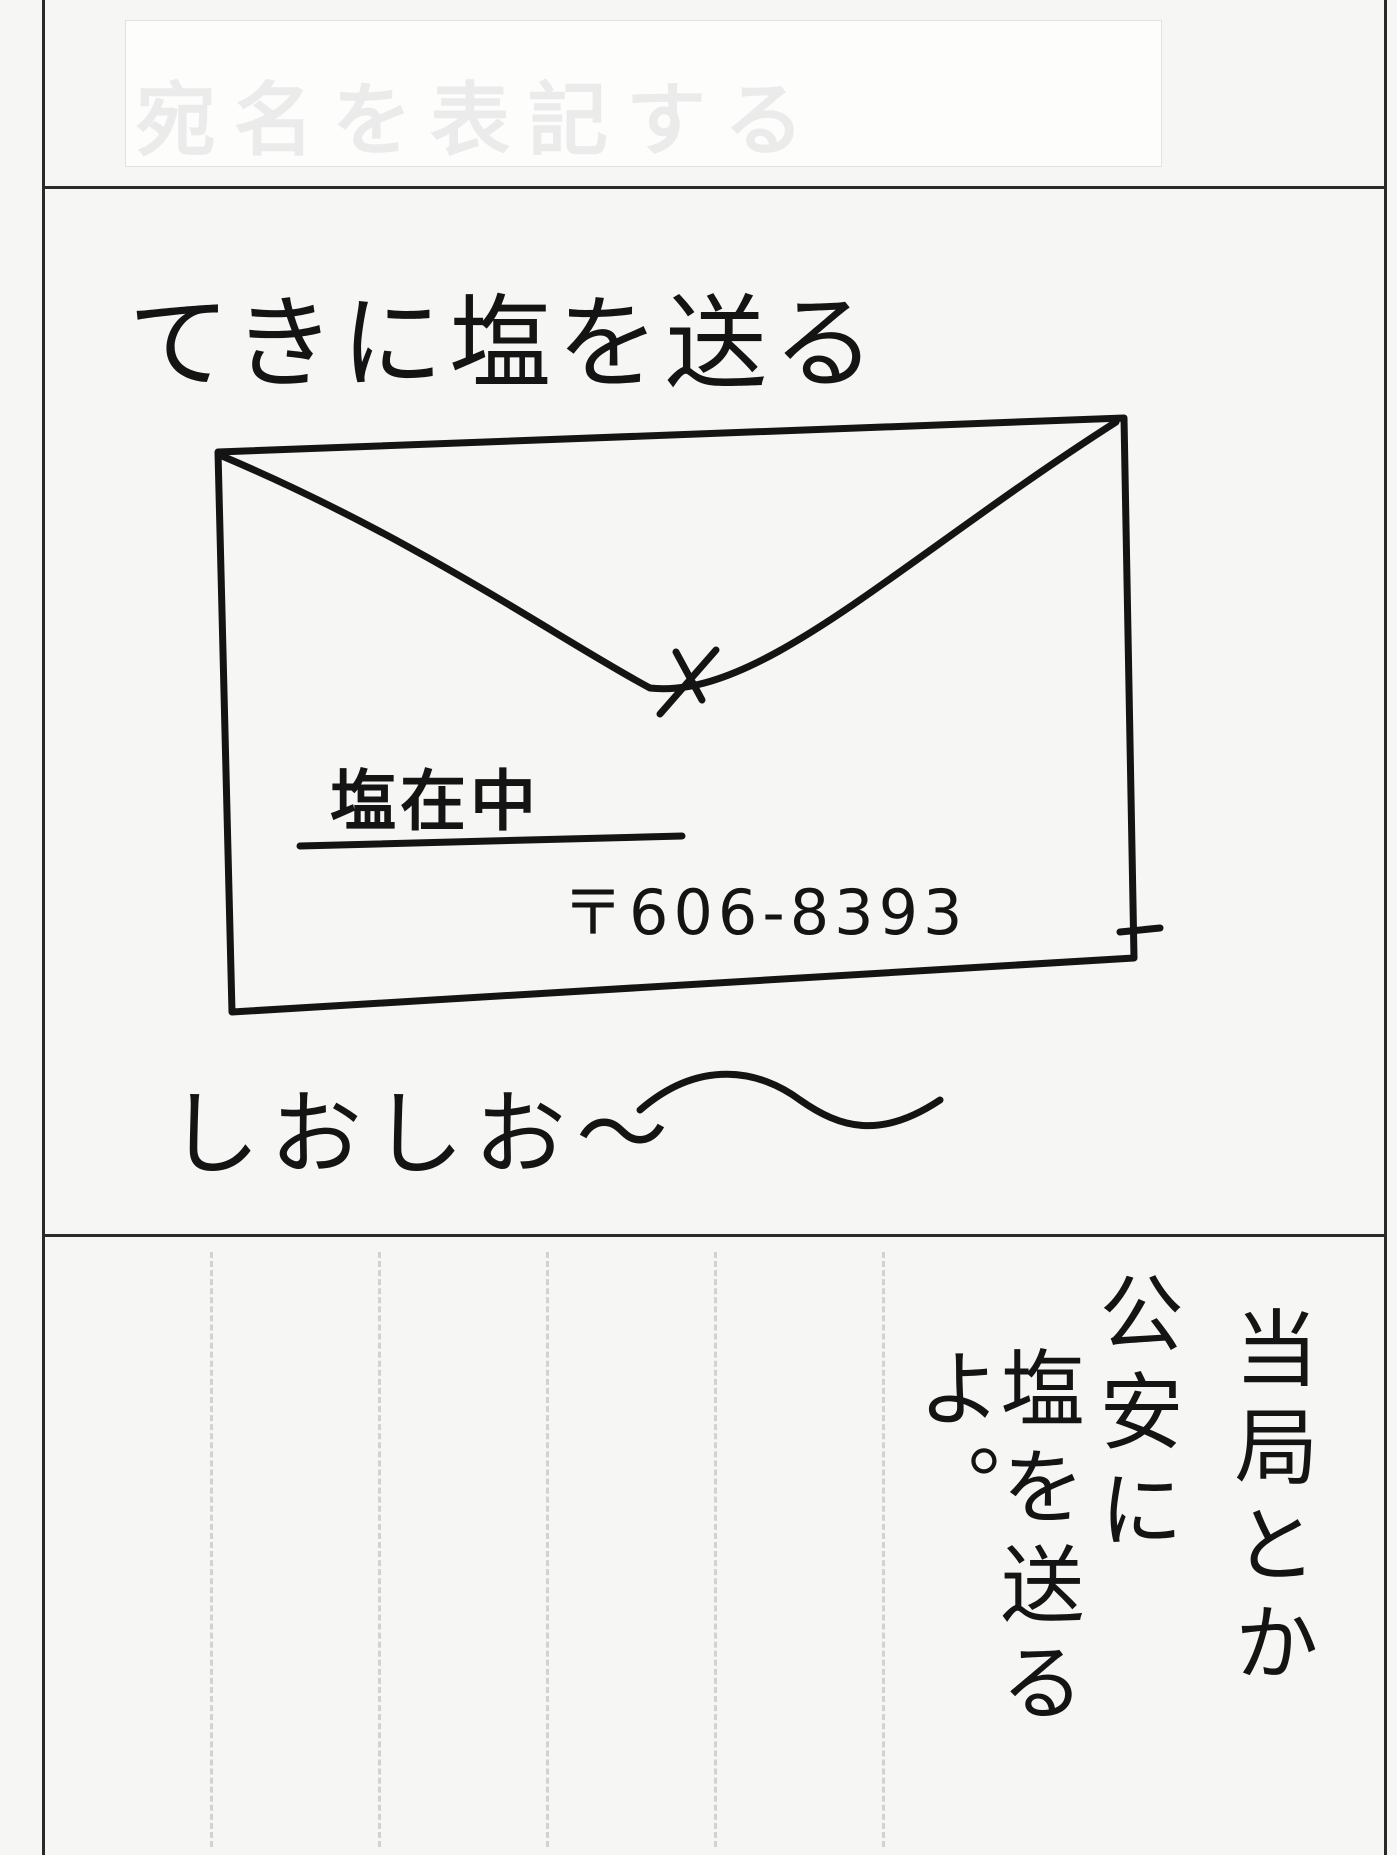 The image size is (1397, 1855). What do you see at coordinates (504, 344) in the screenshot?
I see `sketch-heading: てきに塩を送る` at bounding box center [504, 344].